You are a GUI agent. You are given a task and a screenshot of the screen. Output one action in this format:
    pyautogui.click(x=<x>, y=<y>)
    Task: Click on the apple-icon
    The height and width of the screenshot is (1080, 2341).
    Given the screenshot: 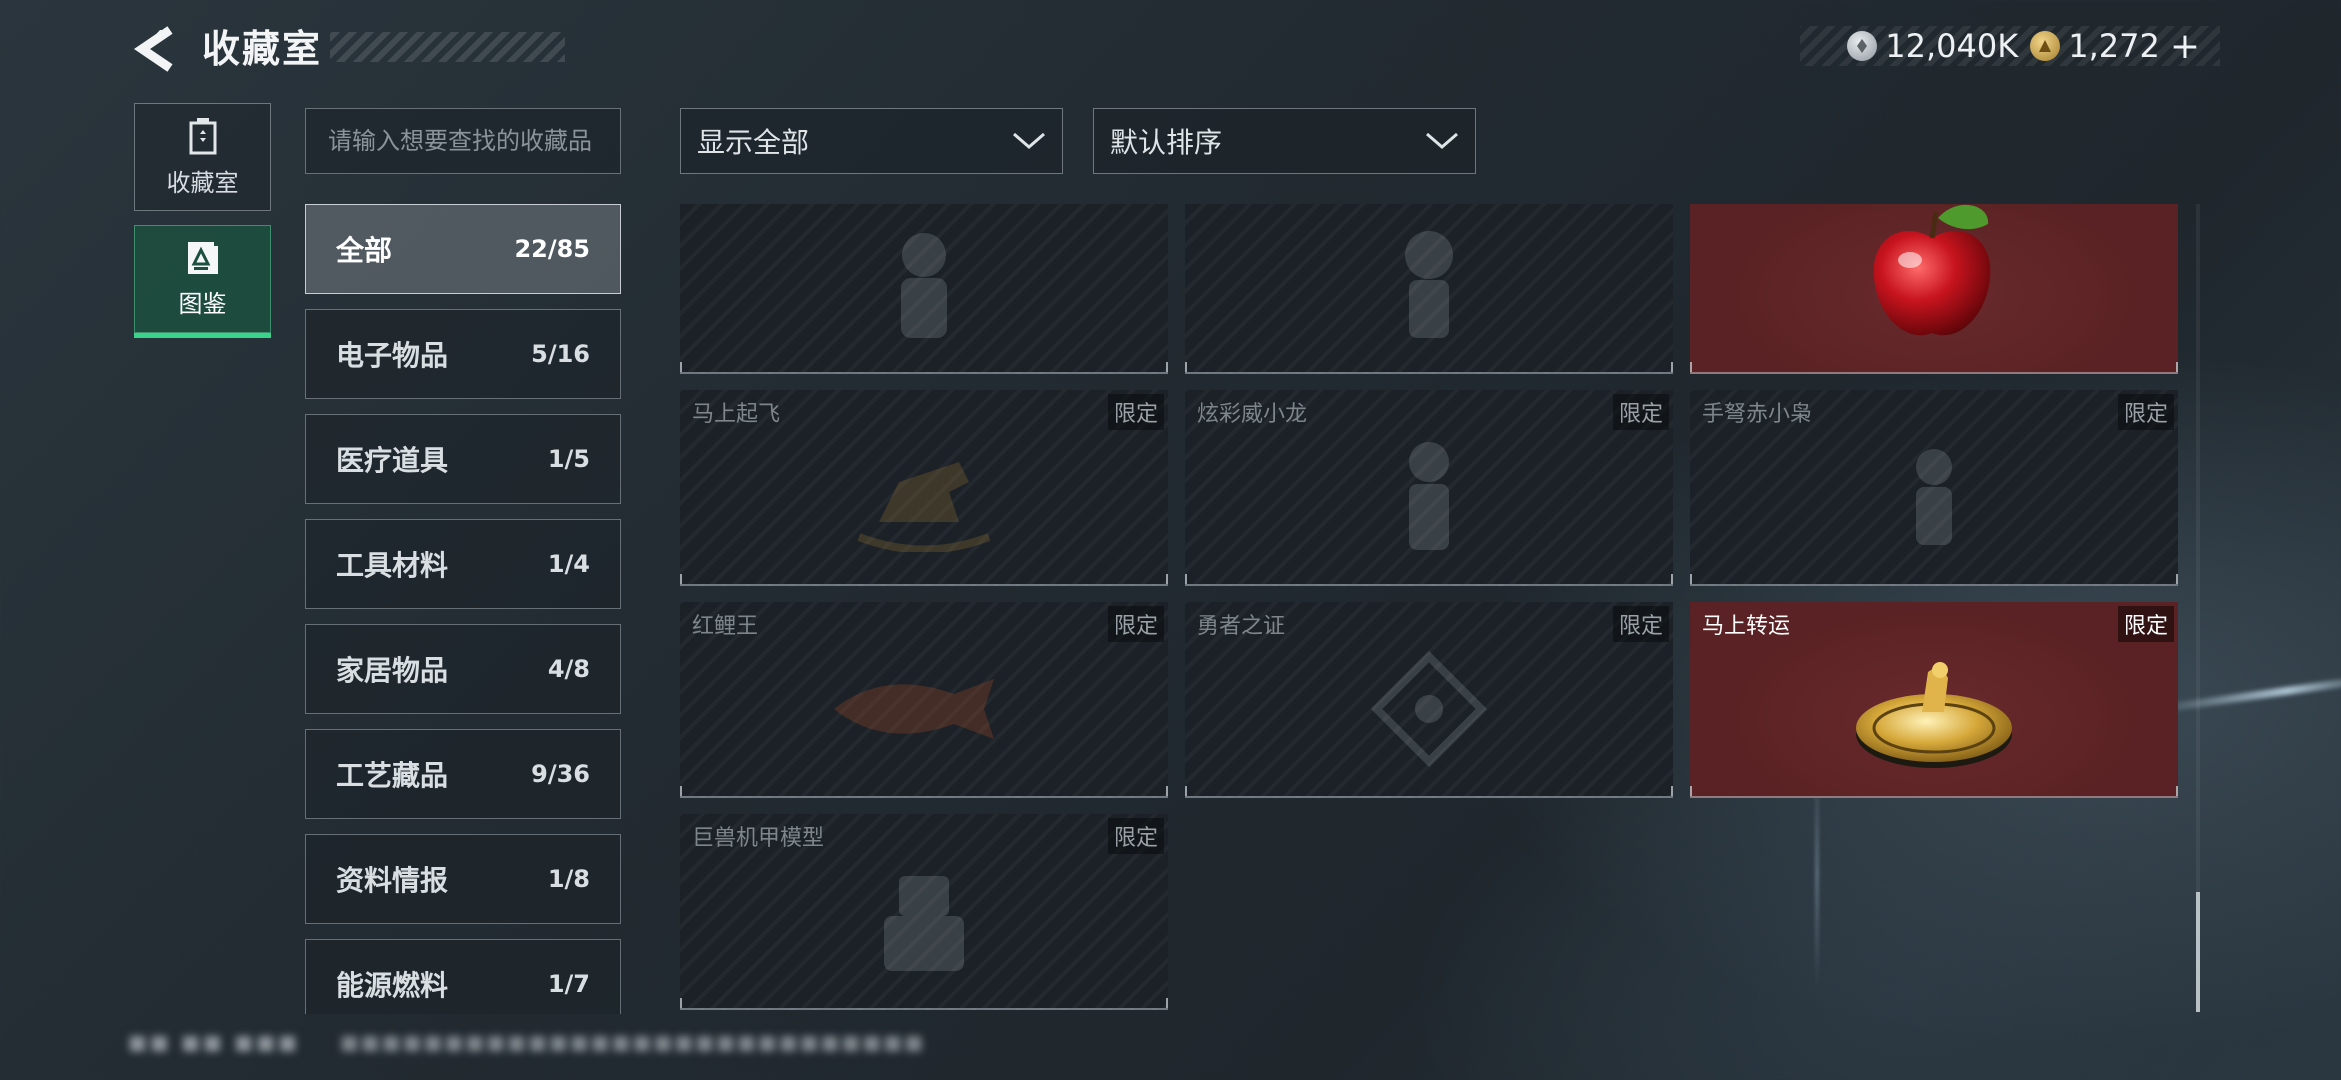 What is the action you would take?
    pyautogui.click(x=1932, y=270)
    